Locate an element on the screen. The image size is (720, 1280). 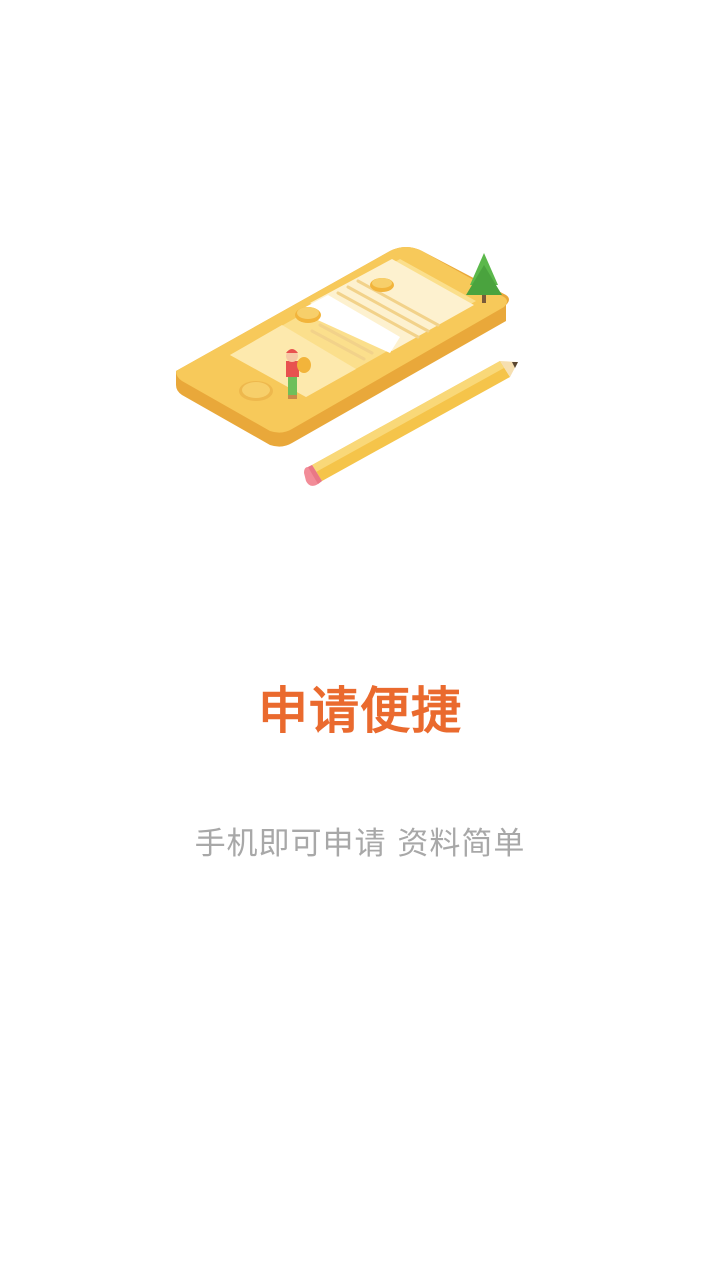
page-subtitle: 手机即可申请 资料简单 is located at coordinates (360, 844).